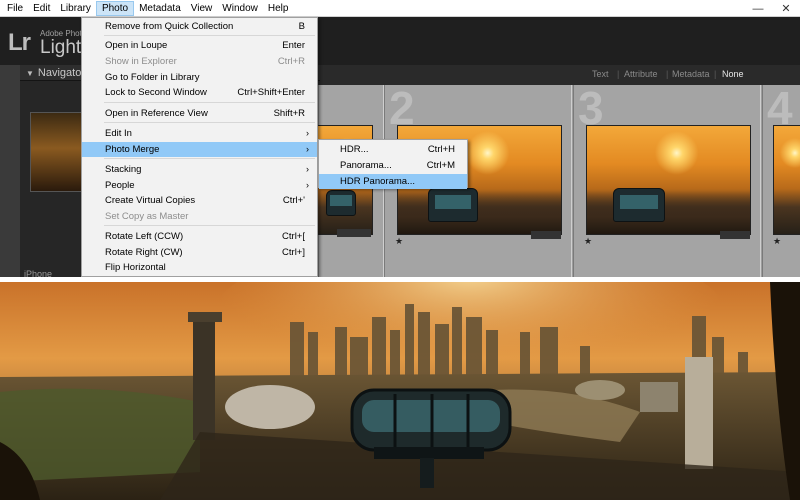 This screenshot has height=500, width=800. What do you see at coordinates (293, 45) in the screenshot?
I see `menu-shortcut: Enter` at bounding box center [293, 45].